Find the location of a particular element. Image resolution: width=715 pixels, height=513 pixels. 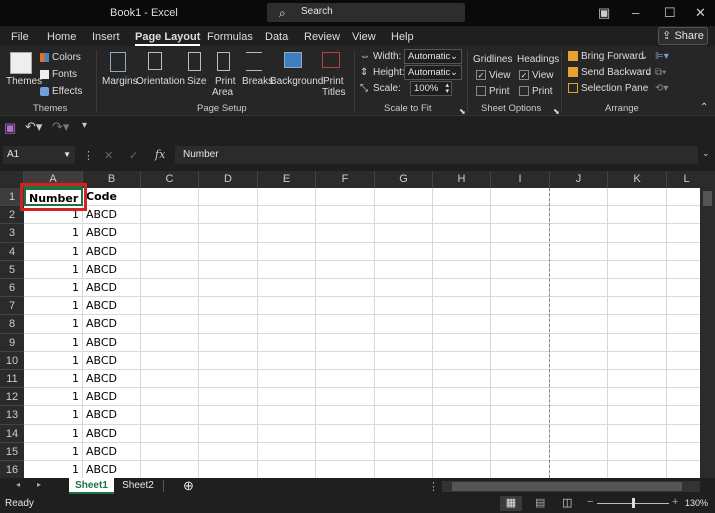

vertical-scrollbar is located at coordinates (707, 324).